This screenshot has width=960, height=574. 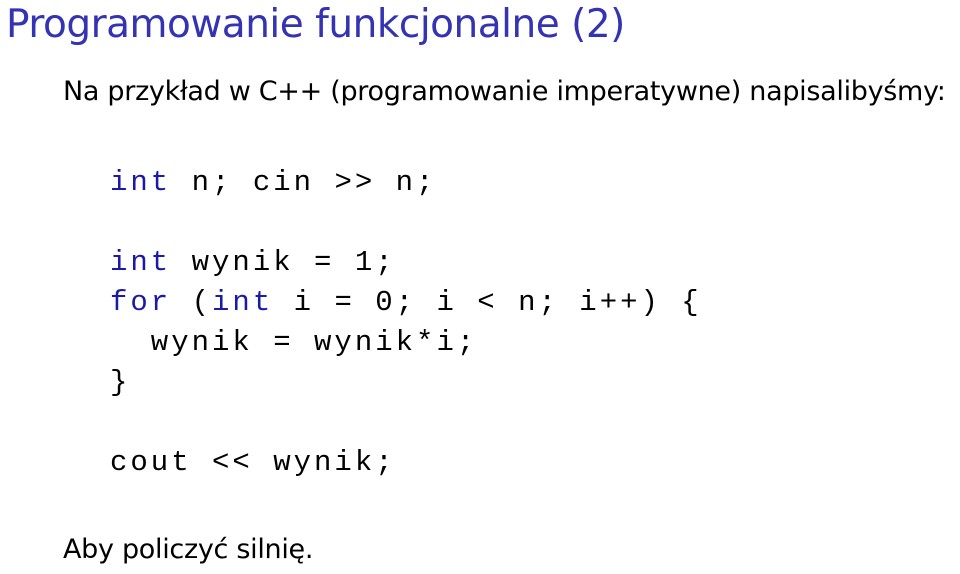 I want to click on code-text: wynik = 1;, so click(x=283, y=262).